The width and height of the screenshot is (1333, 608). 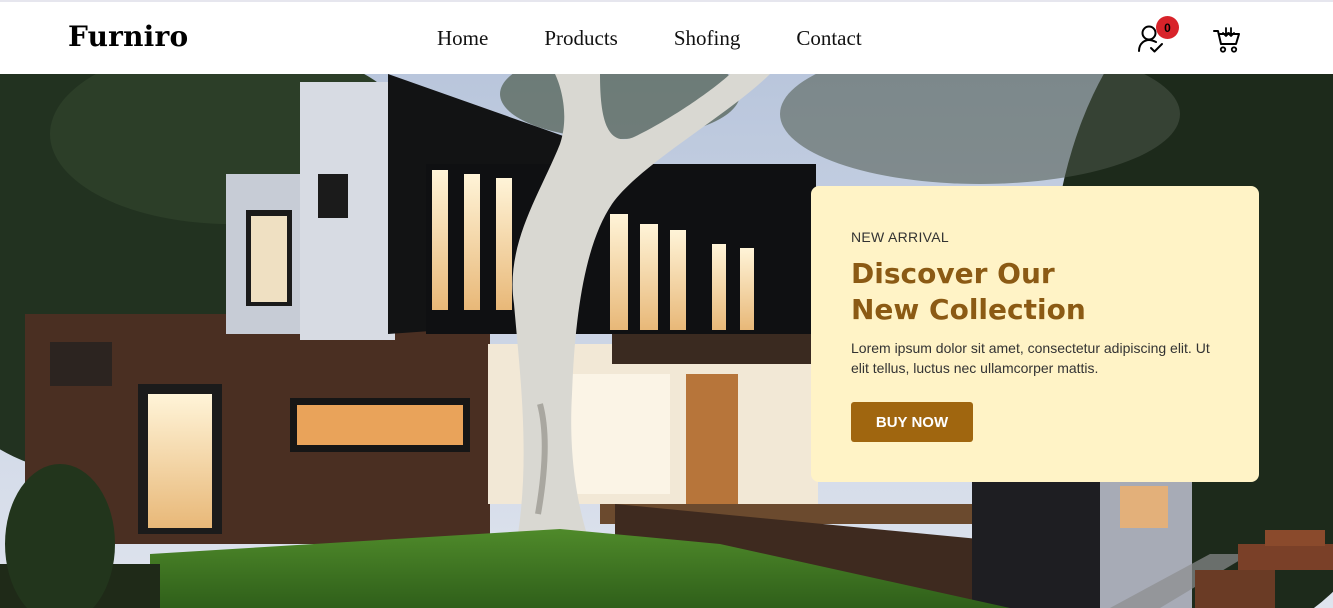 I want to click on shopping-cart-icon, so click(x=1226, y=40).